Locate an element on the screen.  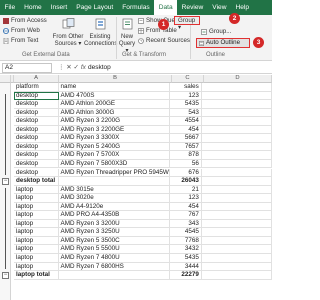
cell-sales: 454 is located at coordinates (186, 207).